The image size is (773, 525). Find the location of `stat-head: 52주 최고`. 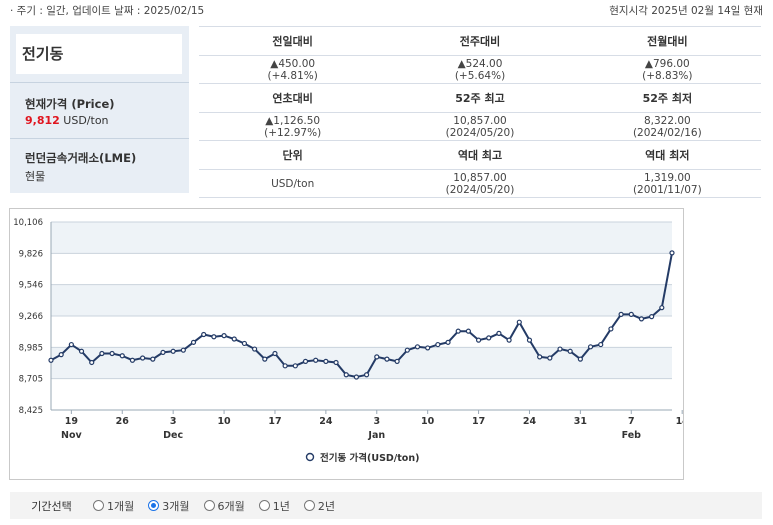

stat-head: 52주 최고 is located at coordinates (480, 98).